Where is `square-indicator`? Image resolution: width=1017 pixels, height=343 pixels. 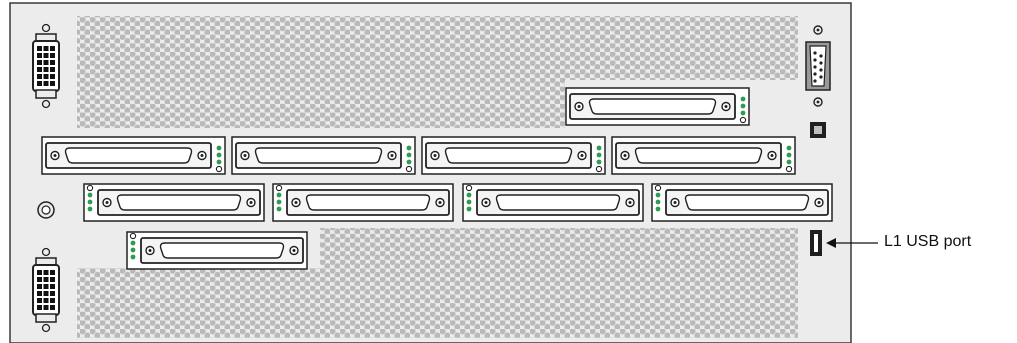
square-indicator is located at coordinates (818, 130).